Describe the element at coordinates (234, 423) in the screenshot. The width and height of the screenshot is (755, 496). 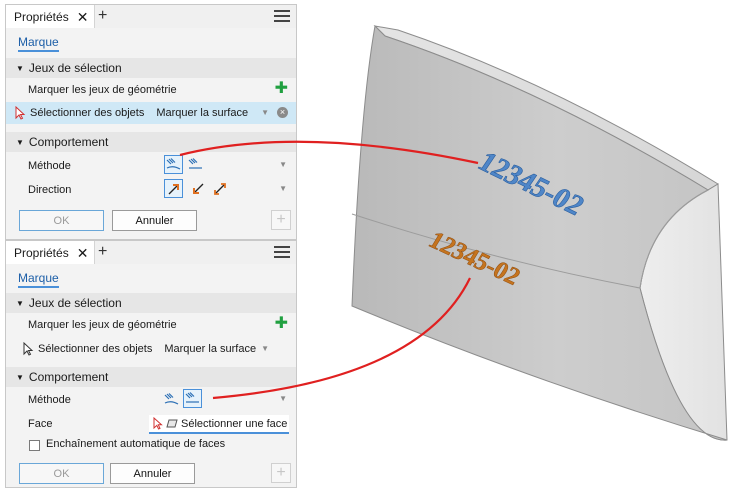
I see `face-field-text: Sélectionner une face` at that location.